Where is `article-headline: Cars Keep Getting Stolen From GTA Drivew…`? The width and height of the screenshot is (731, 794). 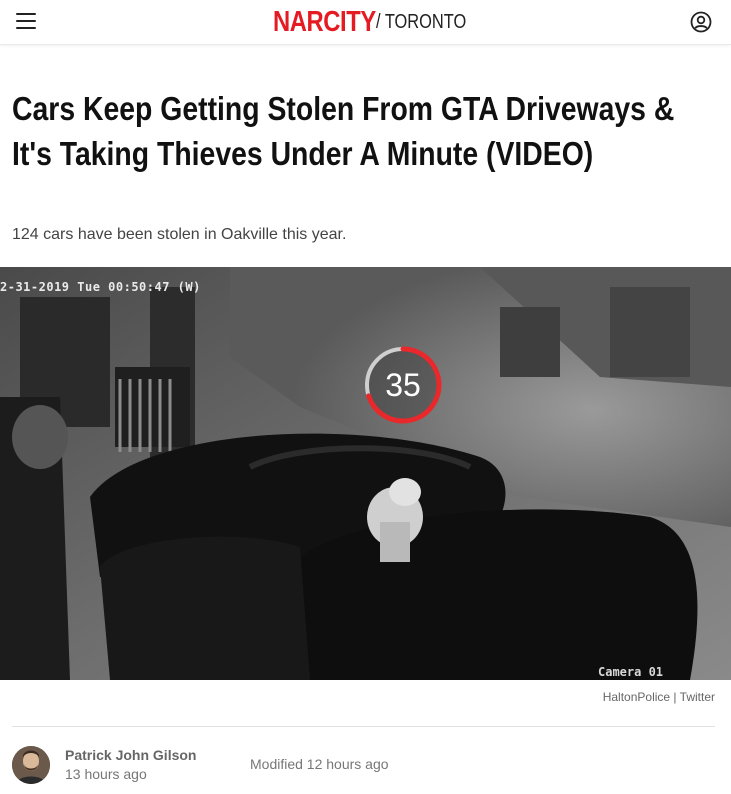 article-headline: Cars Keep Getting Stolen From GTA Drivew… is located at coordinates (343, 131).